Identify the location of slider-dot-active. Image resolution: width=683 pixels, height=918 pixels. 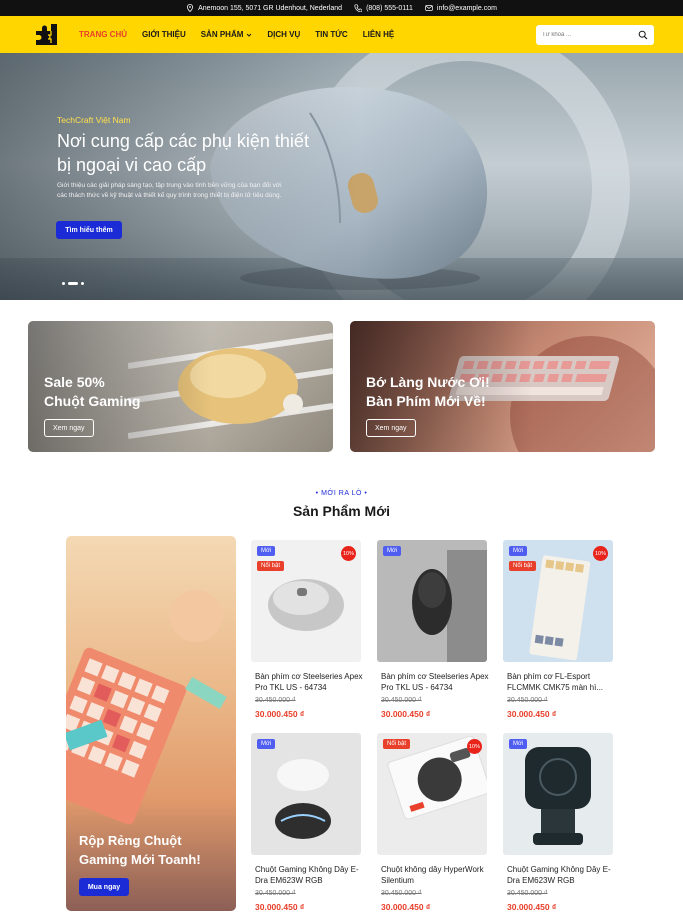
(73, 283).